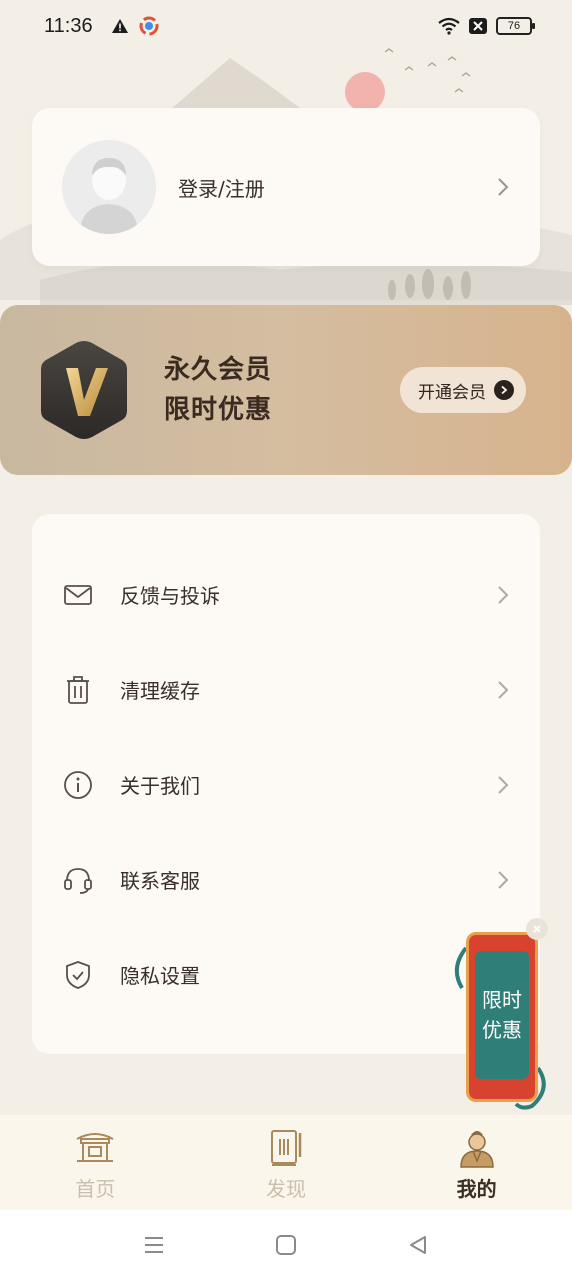 This screenshot has height=1280, width=572. What do you see at coordinates (218, 370) in the screenshot?
I see `vip-line-1: 永久会员` at bounding box center [218, 370].